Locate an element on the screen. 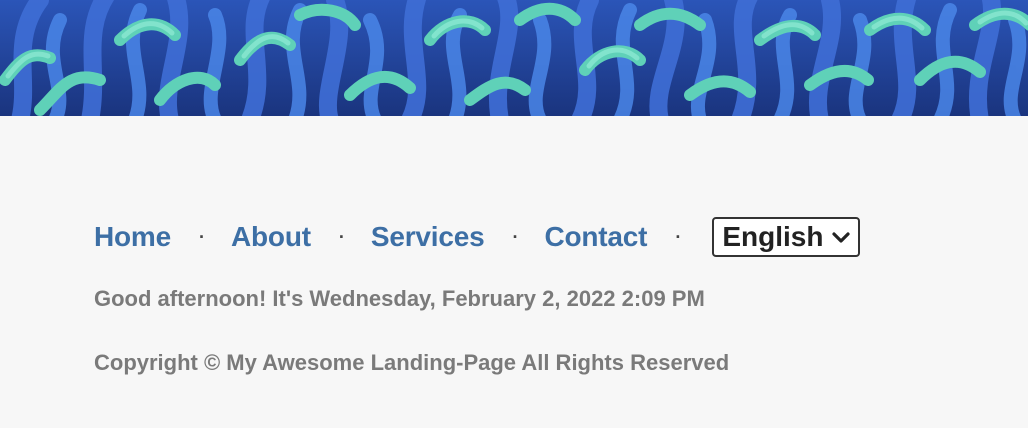  chevron-down-icon is located at coordinates (841, 237).